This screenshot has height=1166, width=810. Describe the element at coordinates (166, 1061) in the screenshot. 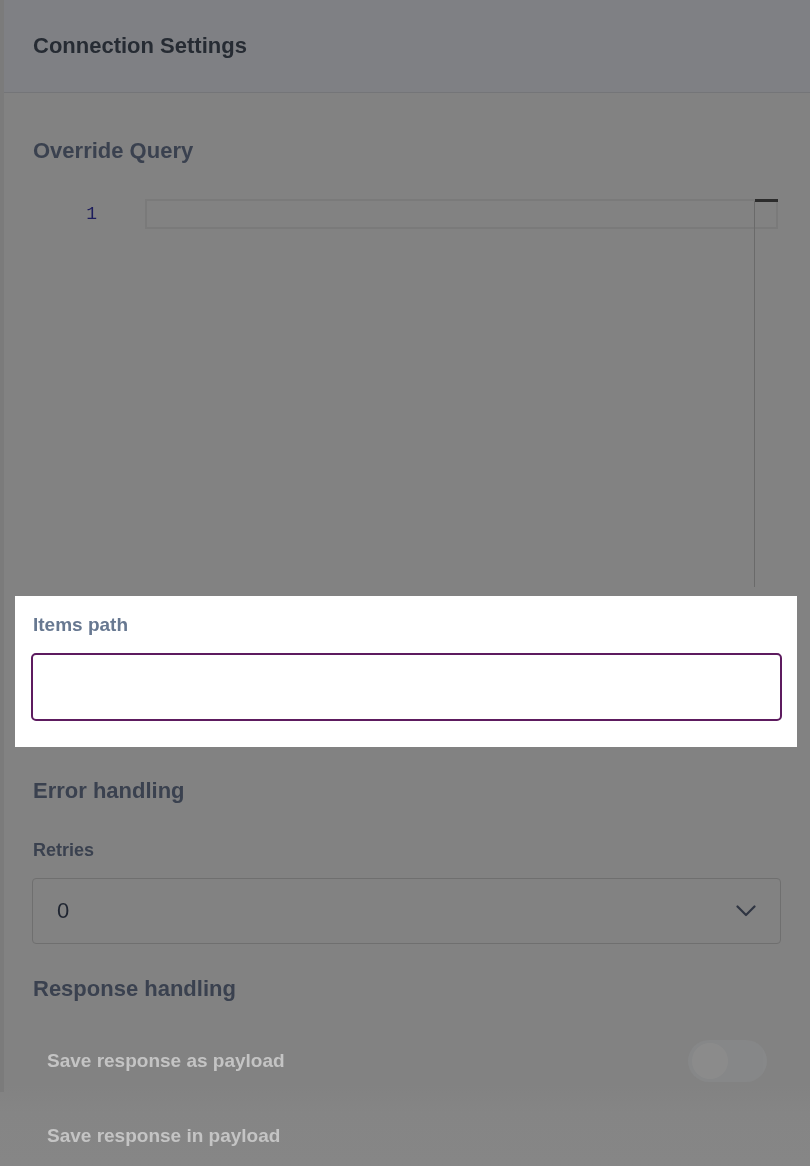

I see `toggle-label: Save response as payload` at that location.